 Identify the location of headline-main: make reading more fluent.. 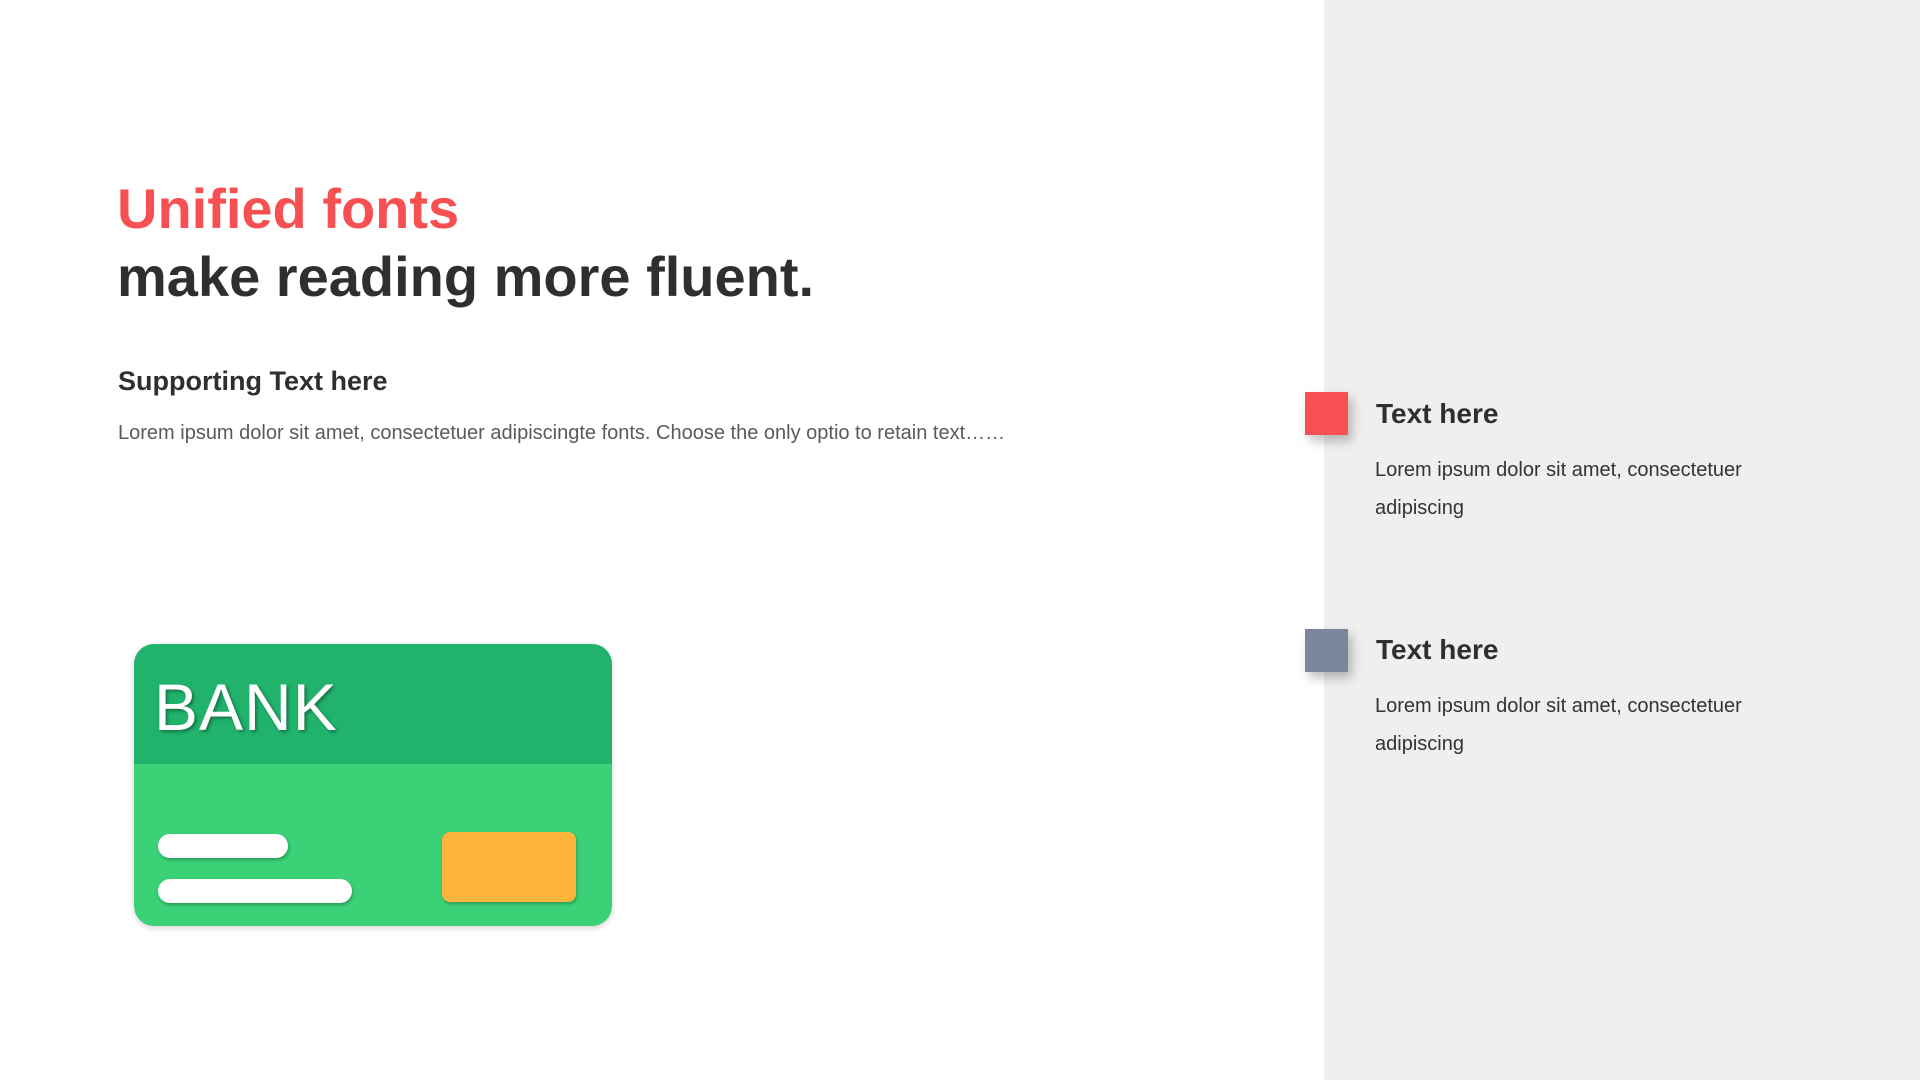
(466, 276).